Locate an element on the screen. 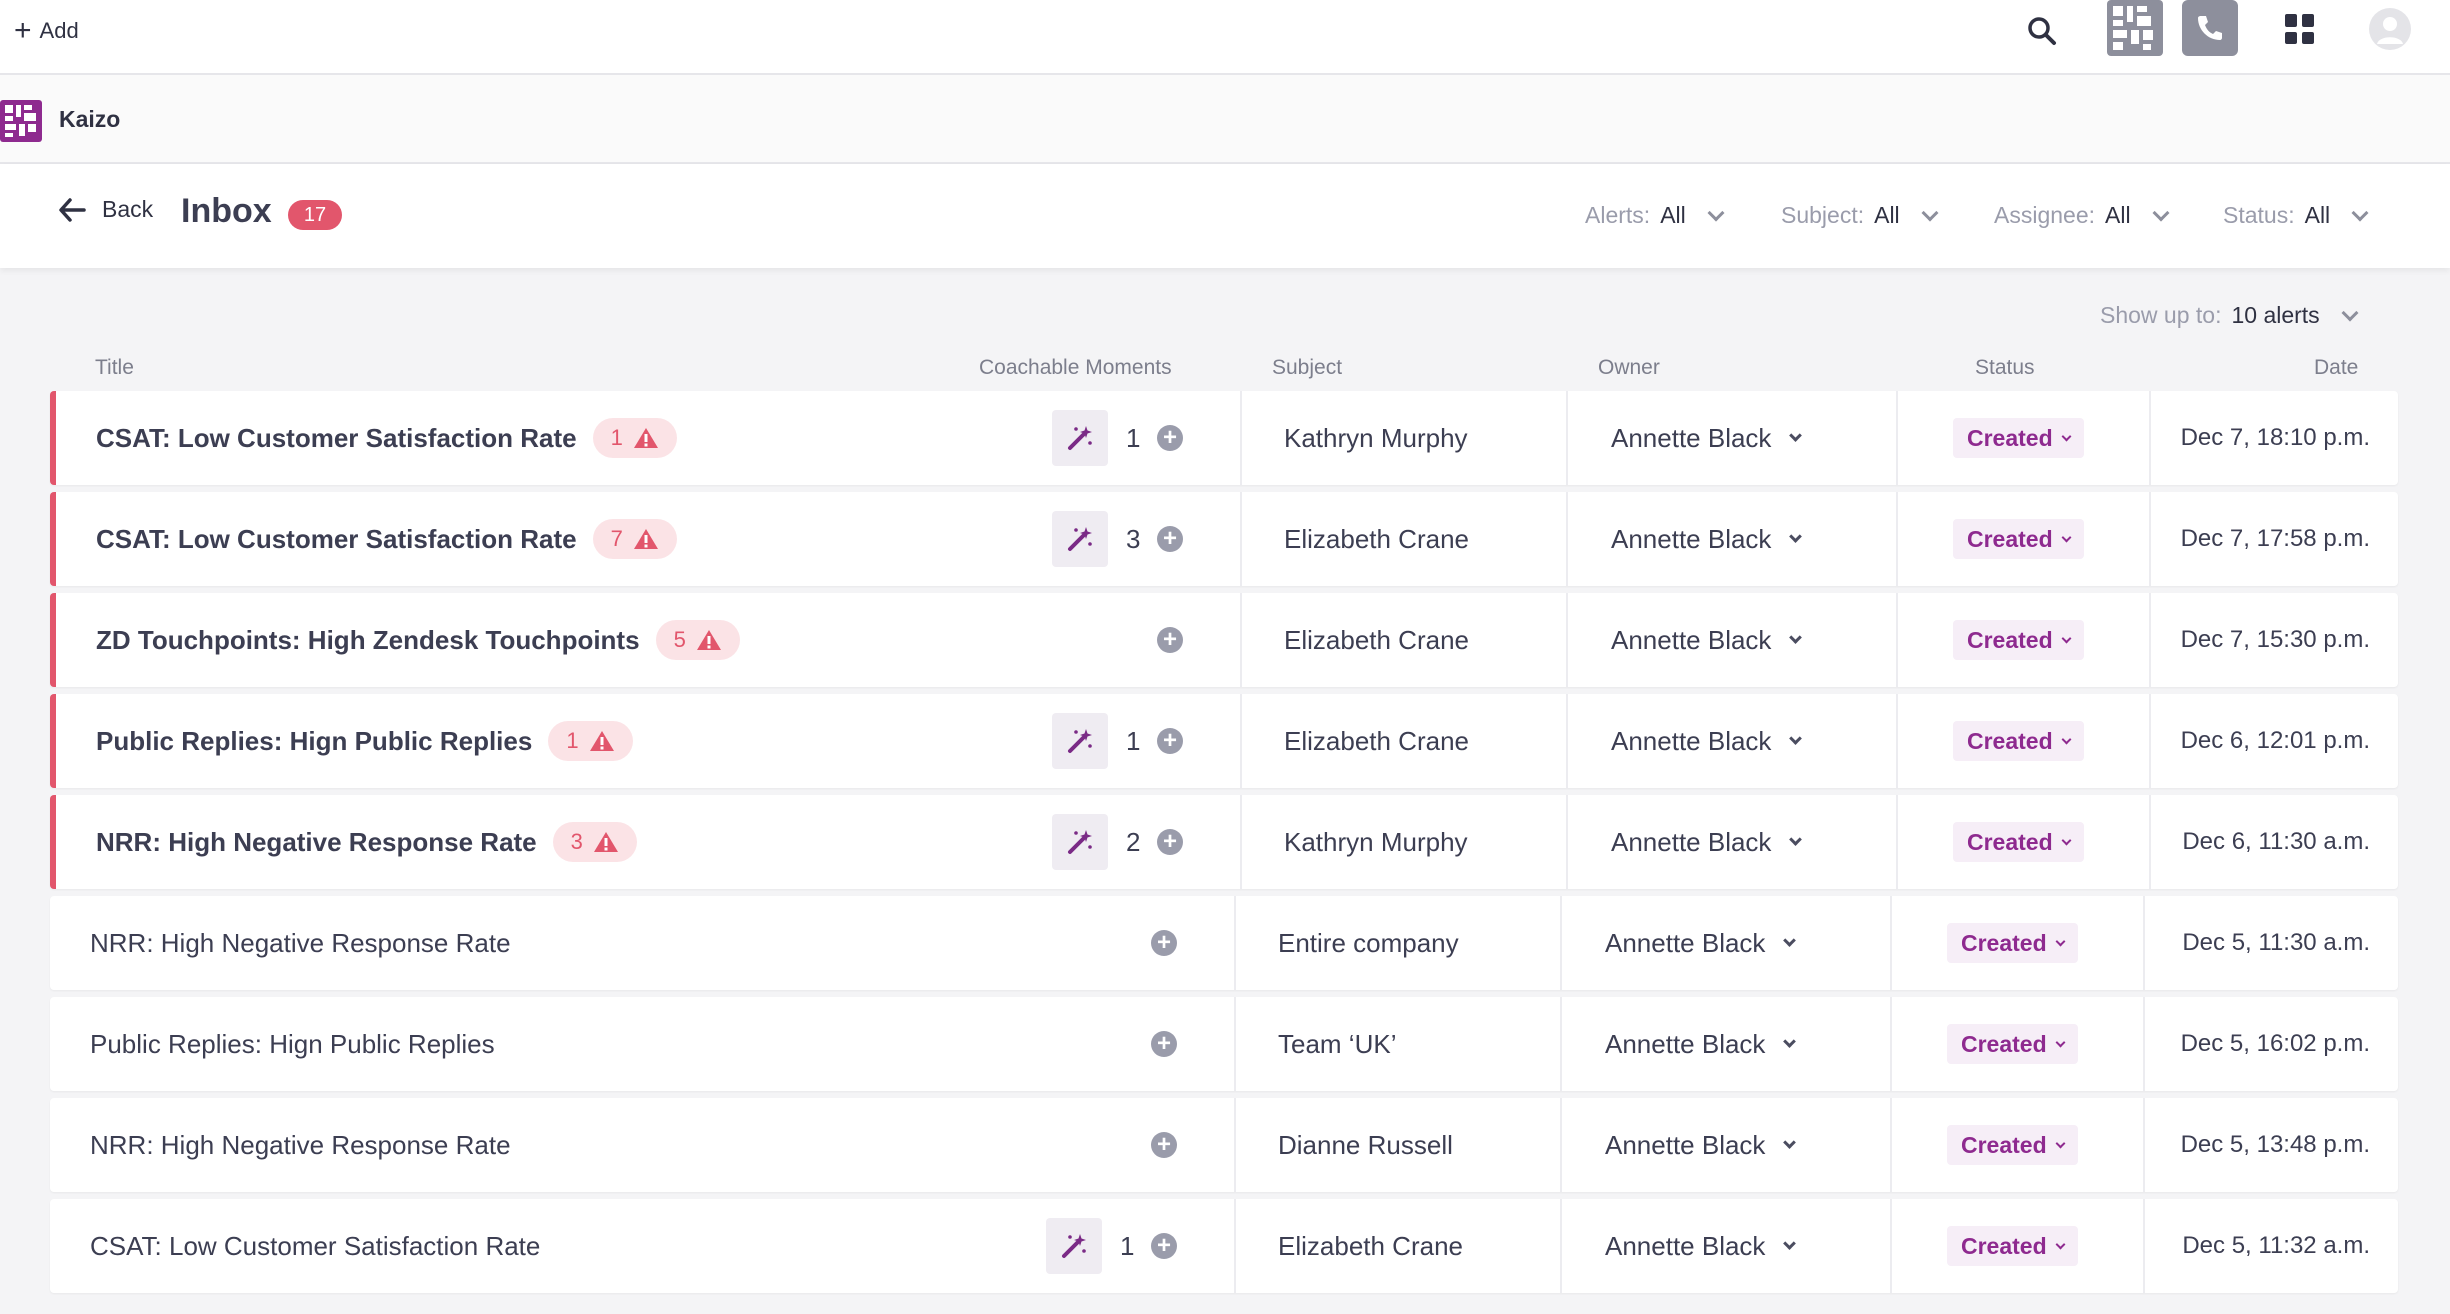 The height and width of the screenshot is (1314, 2450). subject-filter: Subject: All is located at coordinates (1860, 215).